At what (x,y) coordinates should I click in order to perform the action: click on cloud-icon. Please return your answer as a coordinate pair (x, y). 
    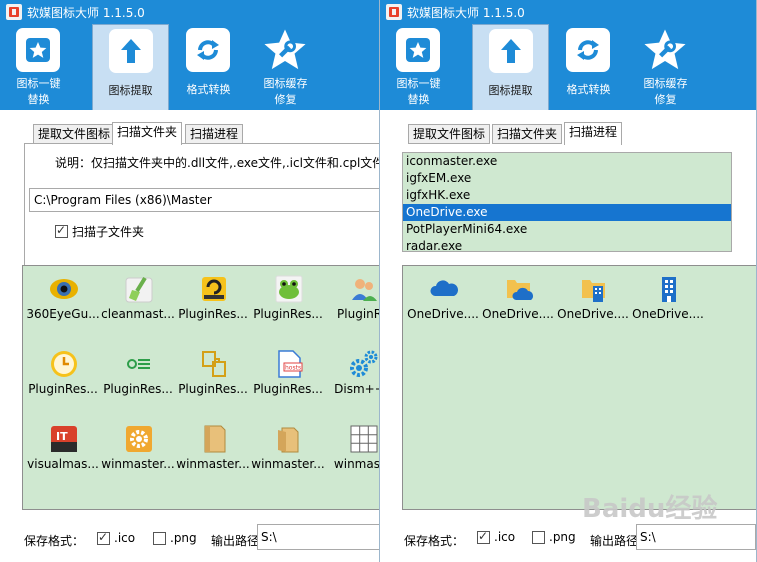
    Looking at the image, I should click on (444, 289).